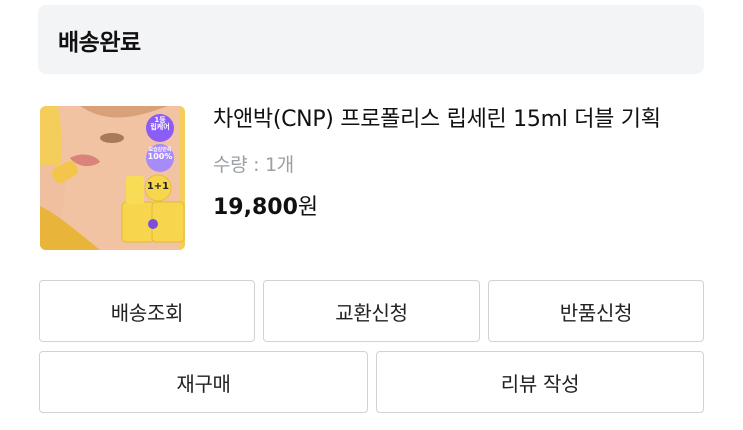  Describe the element at coordinates (443, 120) in the screenshot. I see `product-name: 차앤박(CNP) 프로폴리스 립세린 15ml 더블 기획` at that location.